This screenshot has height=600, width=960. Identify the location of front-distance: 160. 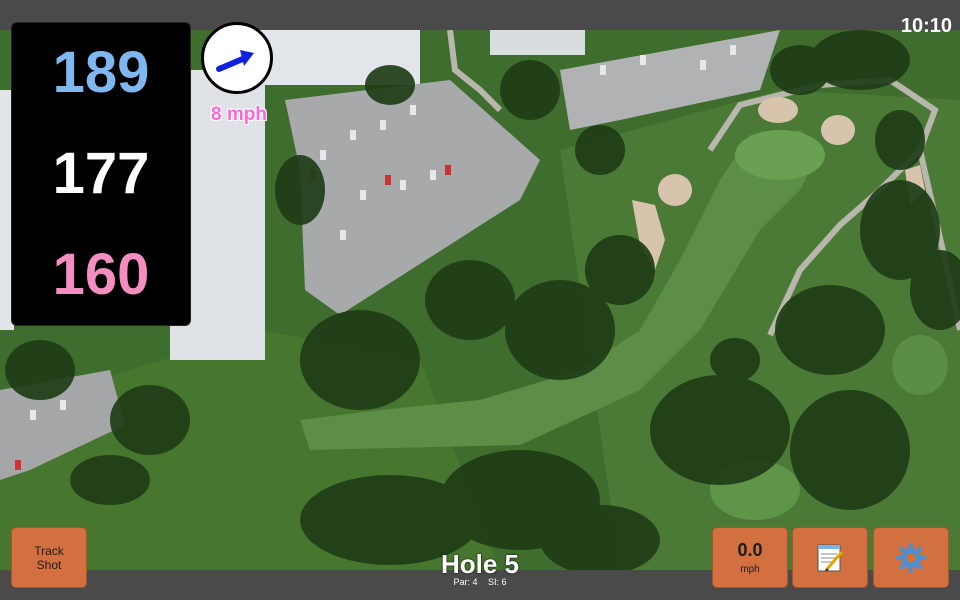
(101, 274).